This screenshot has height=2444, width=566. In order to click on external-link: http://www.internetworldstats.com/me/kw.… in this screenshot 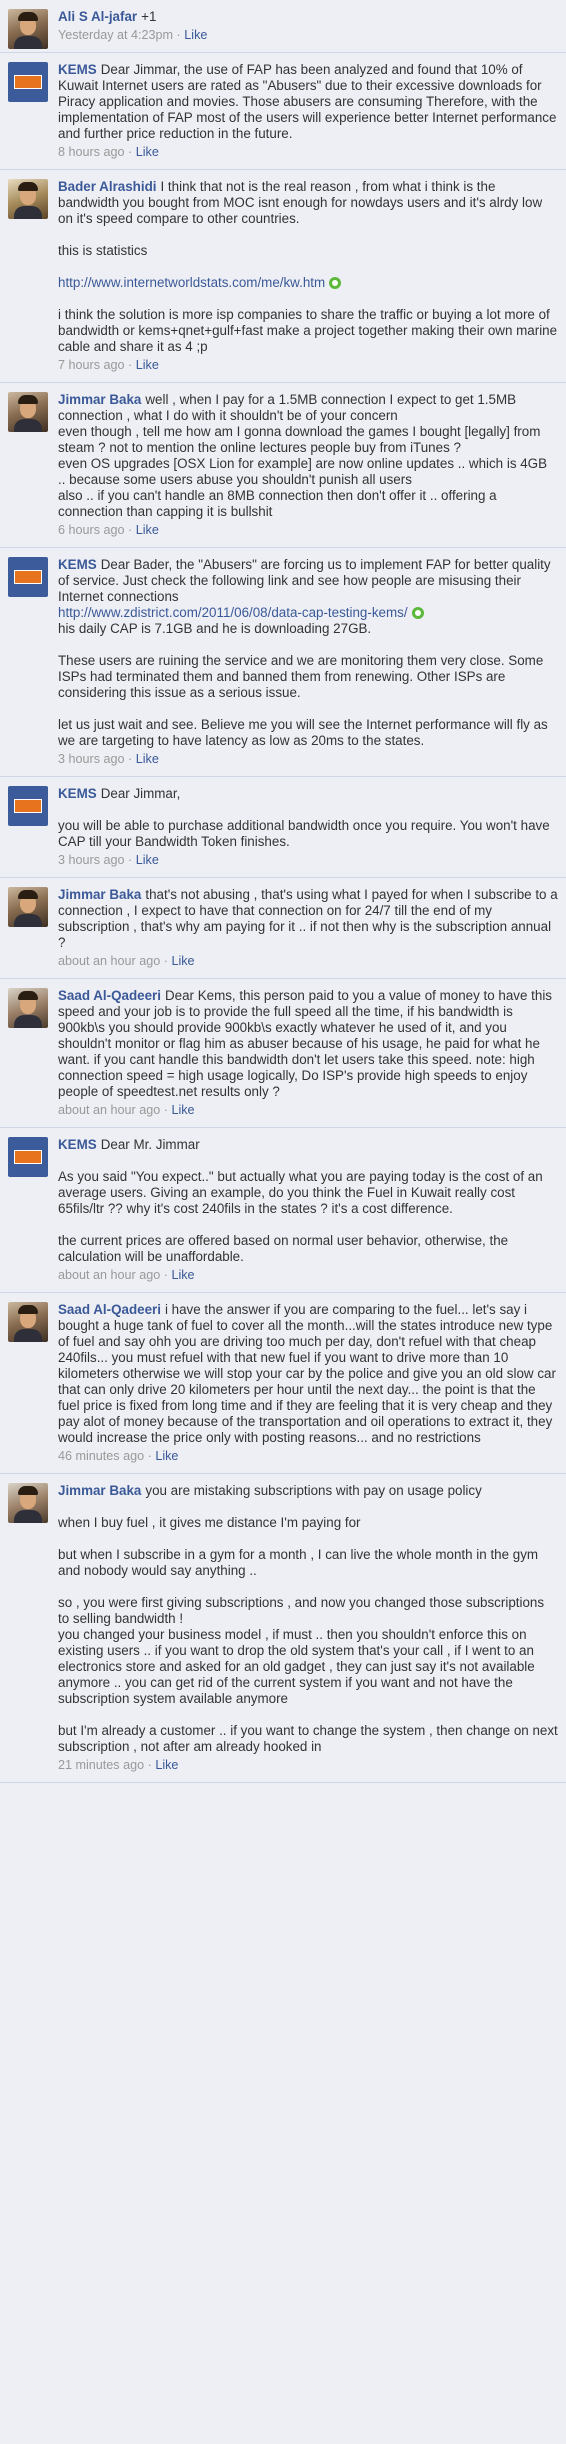, I will do `click(191, 282)`.